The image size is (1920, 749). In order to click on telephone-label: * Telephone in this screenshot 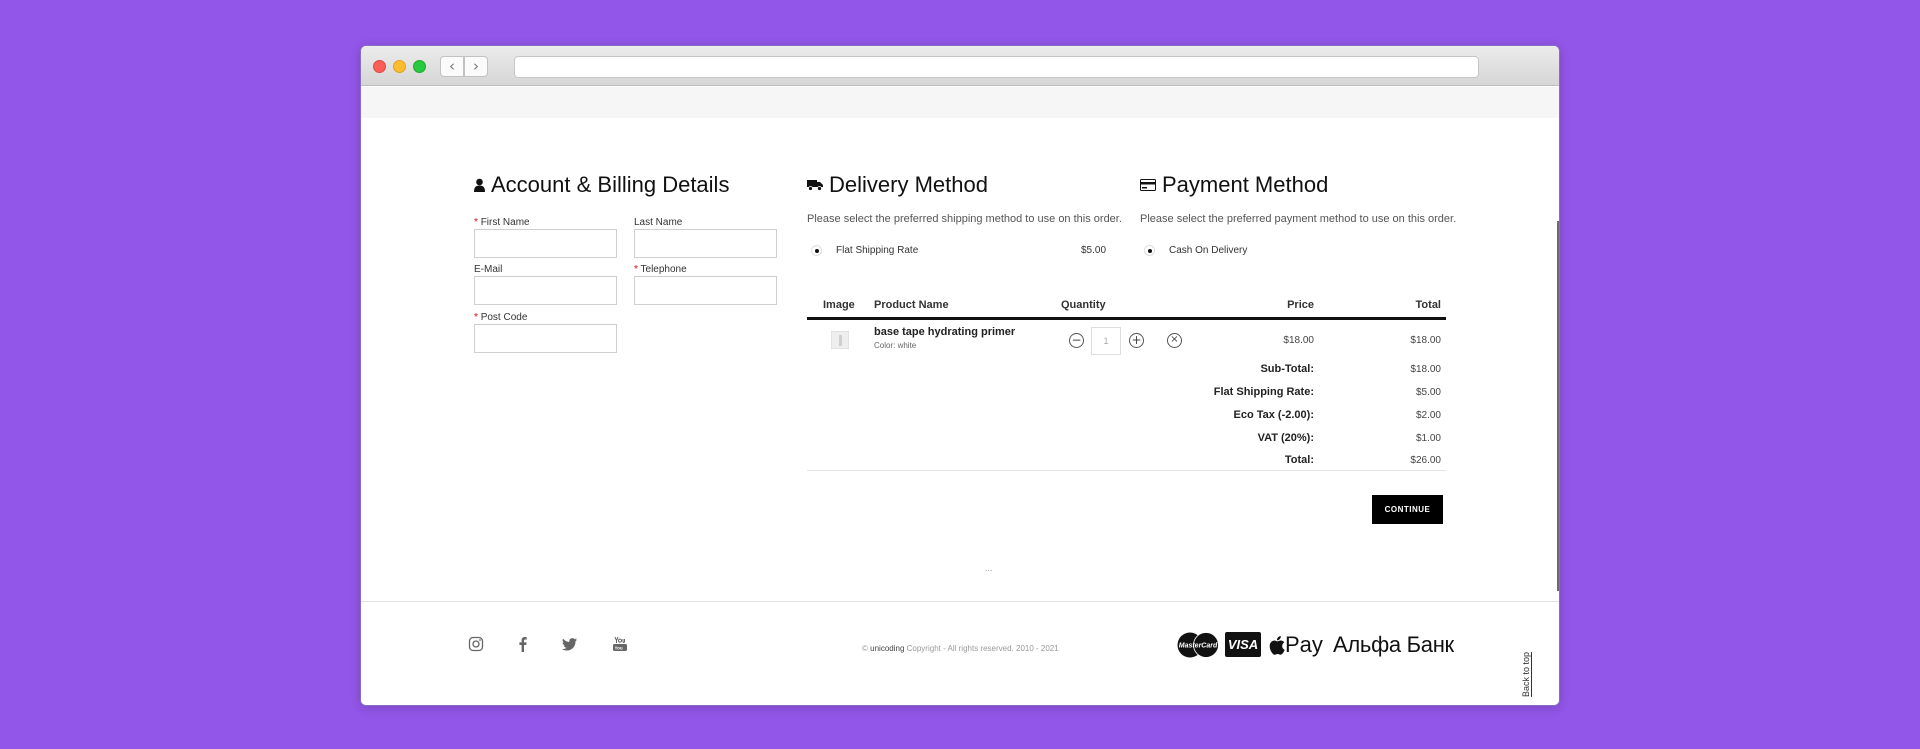, I will do `click(660, 269)`.